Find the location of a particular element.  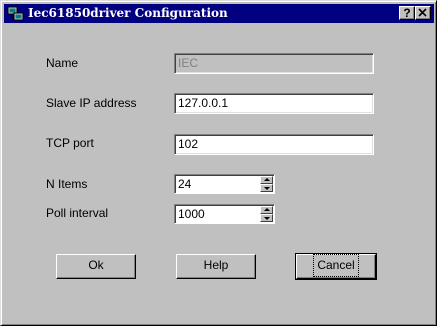

ok-button: Ok is located at coordinates (96, 266).